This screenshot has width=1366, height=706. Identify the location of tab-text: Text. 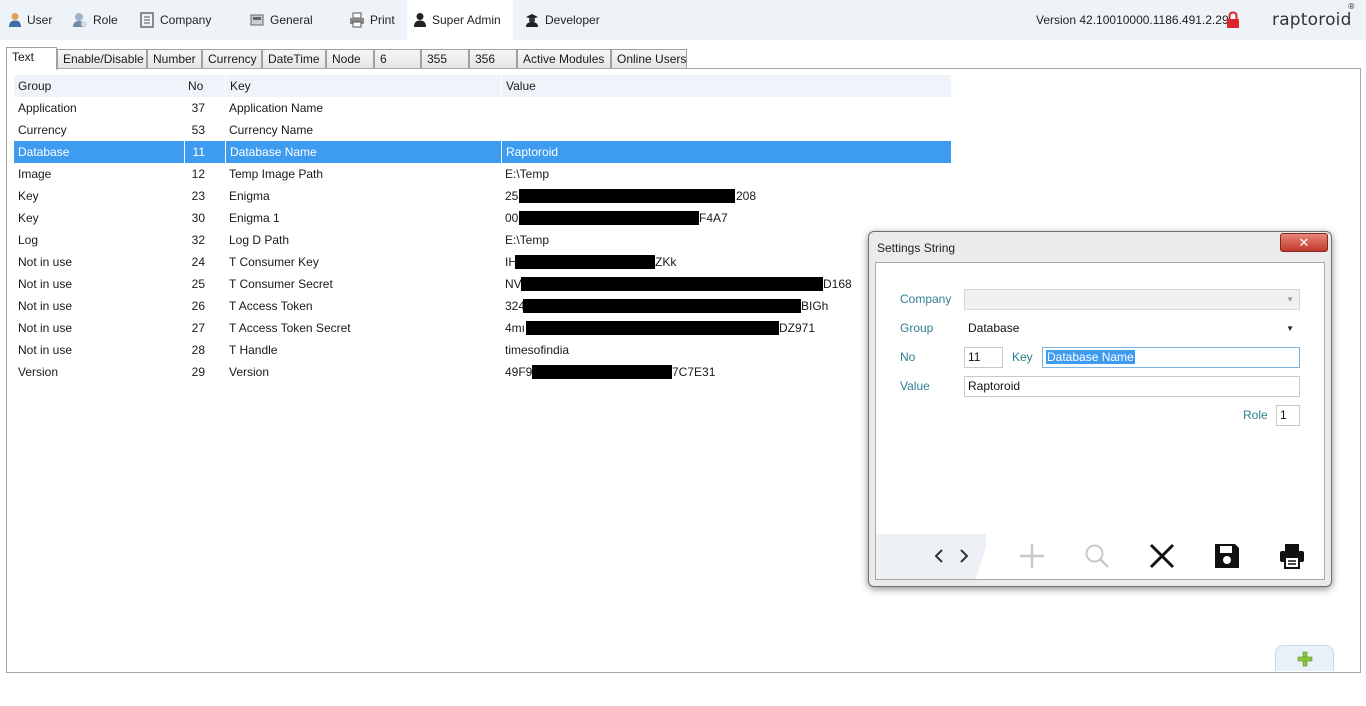
(31, 58).